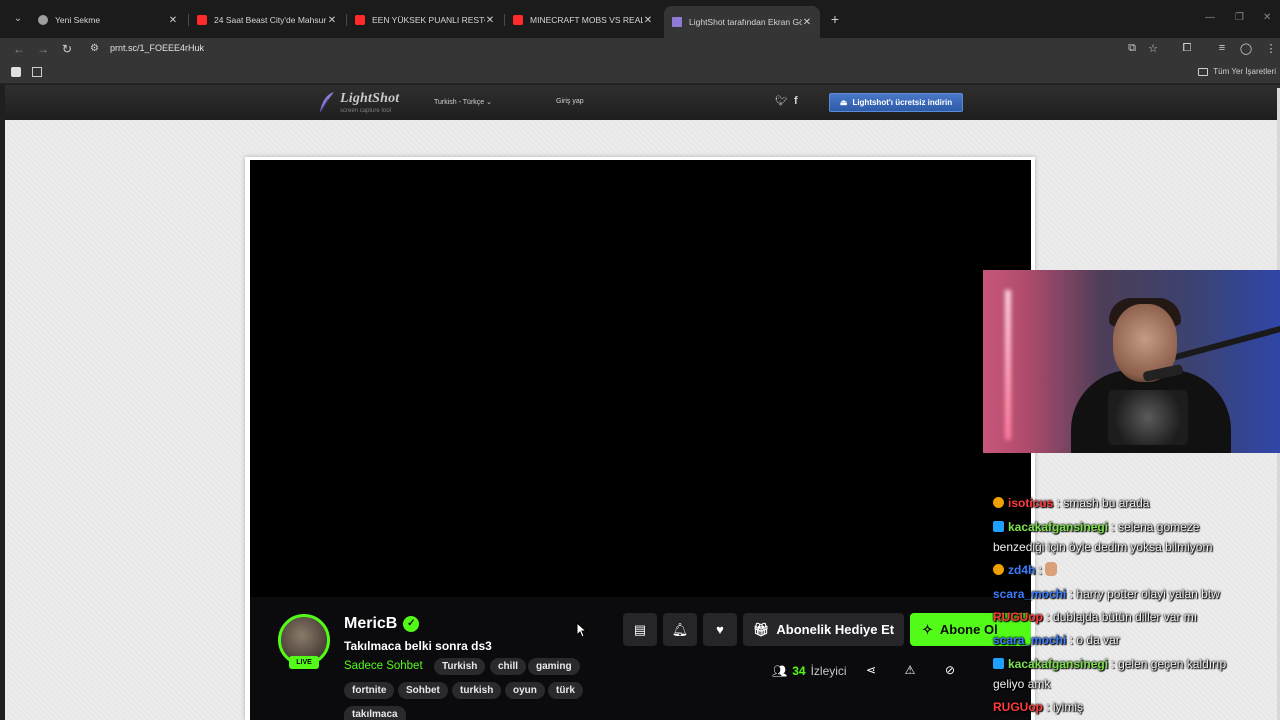 The width and height of the screenshot is (1280, 720). What do you see at coordinates (1271, 48) in the screenshot?
I see `menu-icon: ⋮` at bounding box center [1271, 48].